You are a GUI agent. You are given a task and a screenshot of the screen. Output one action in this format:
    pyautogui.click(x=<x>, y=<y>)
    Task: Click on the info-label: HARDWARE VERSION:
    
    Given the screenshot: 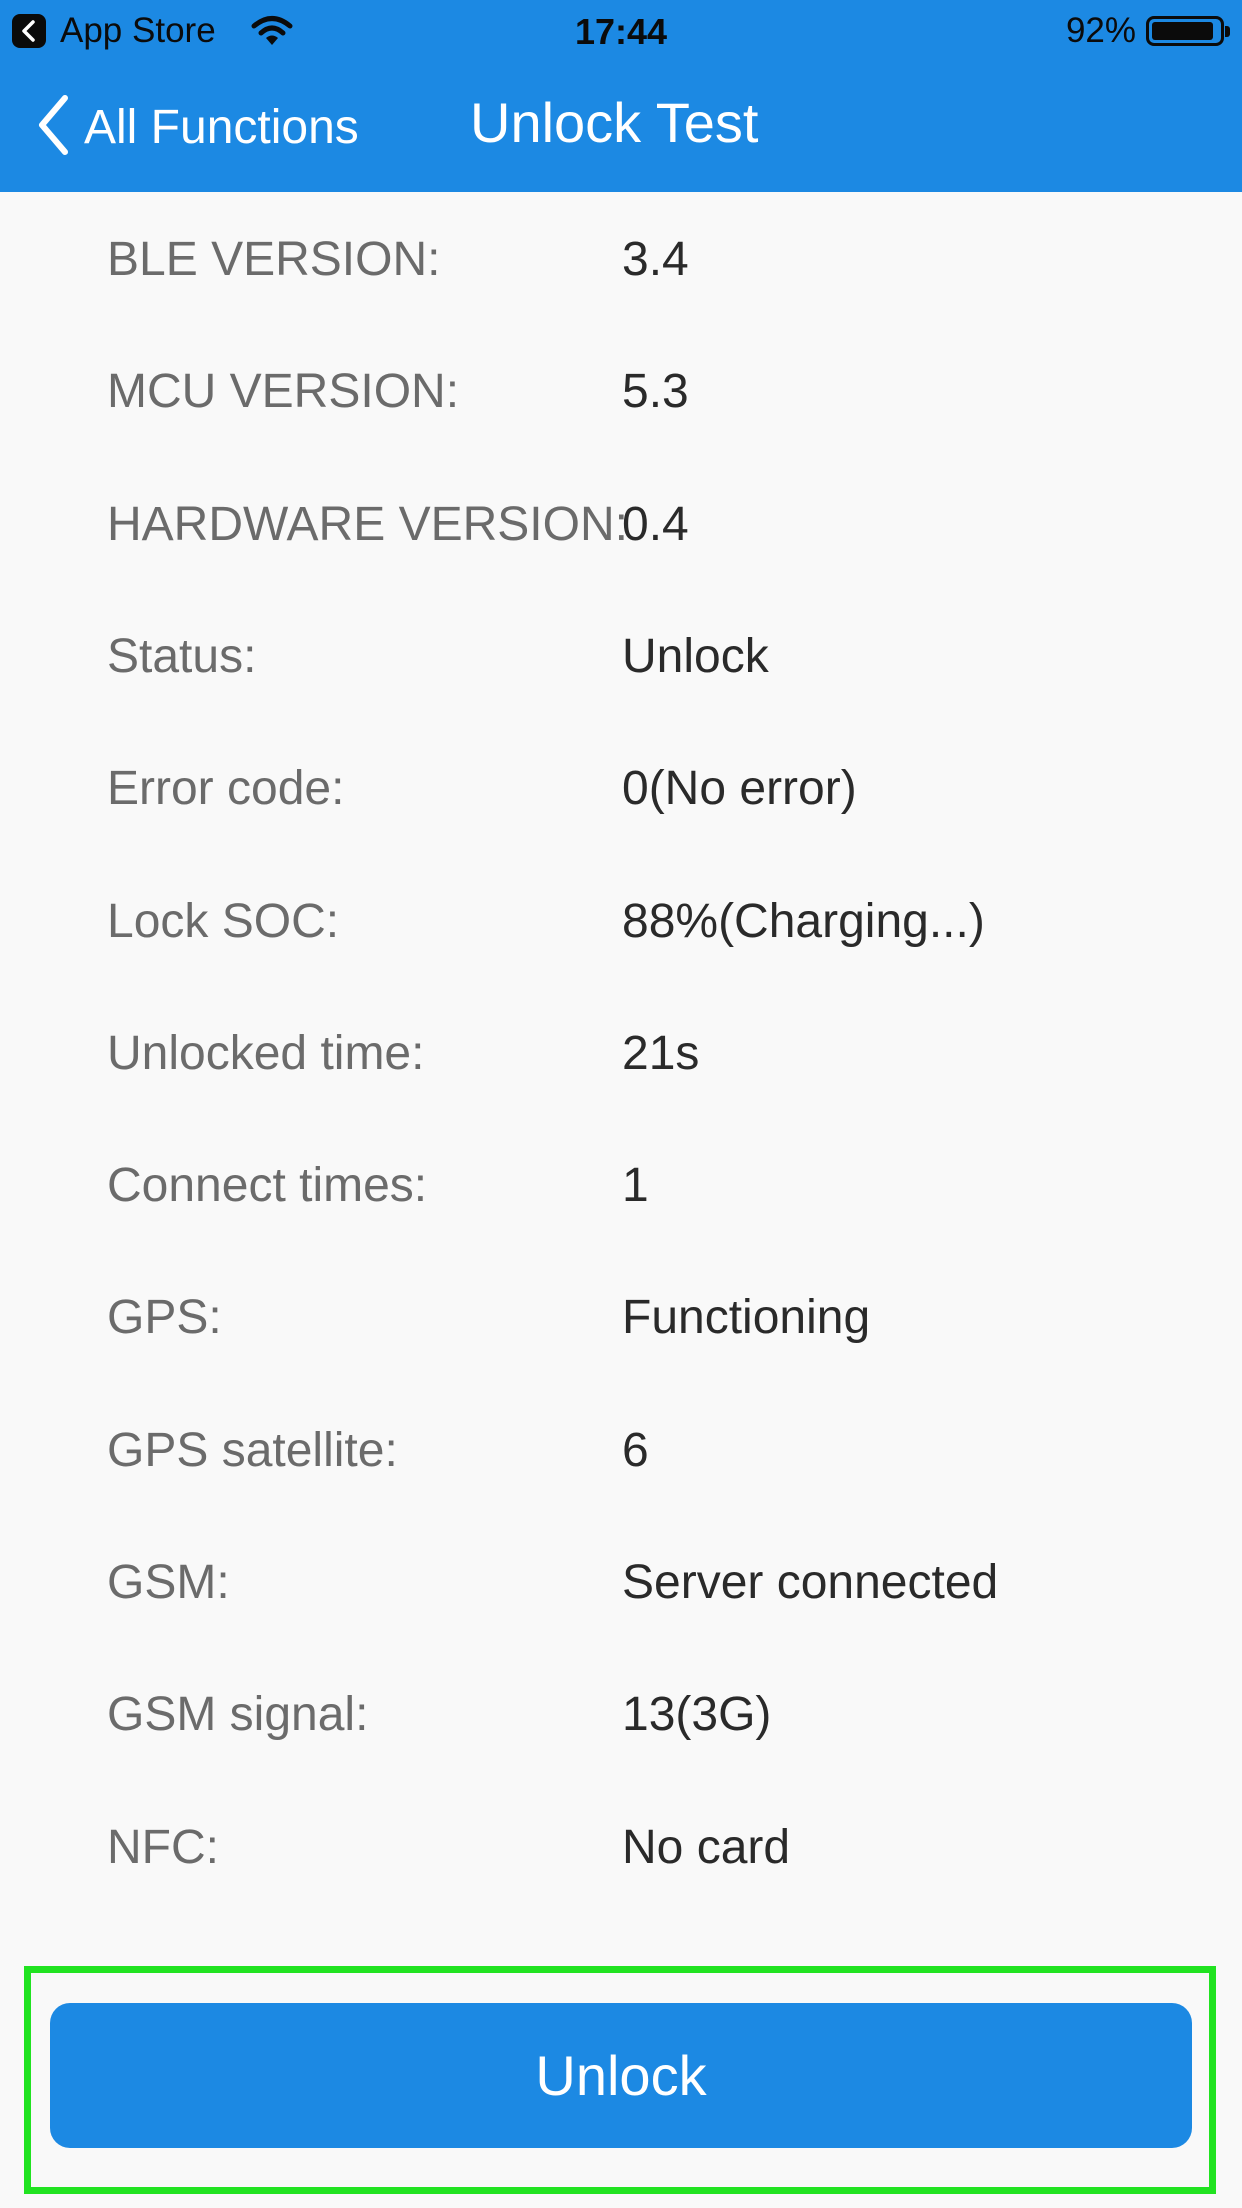 What is the action you would take?
    pyautogui.click(x=367, y=524)
    